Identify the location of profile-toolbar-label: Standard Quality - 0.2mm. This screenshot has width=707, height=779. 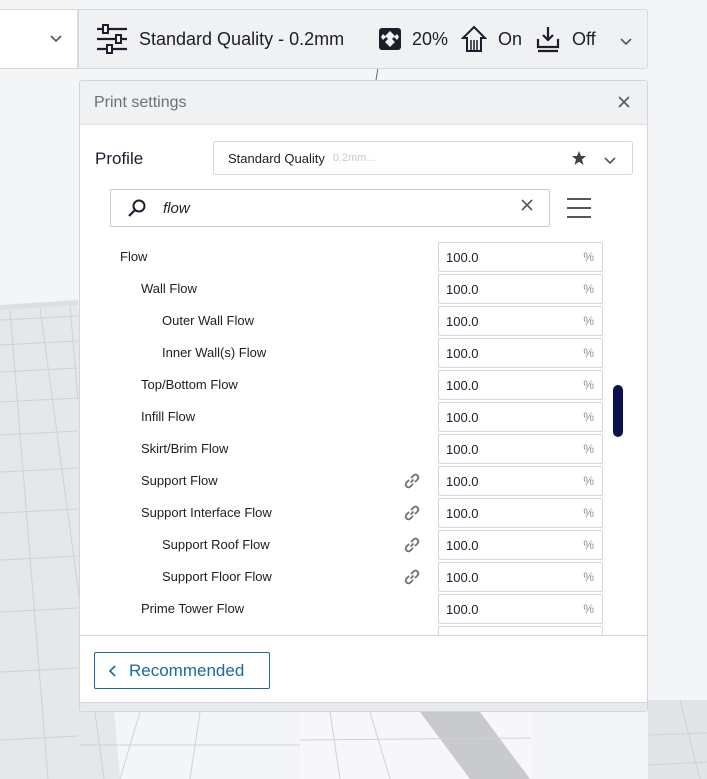
(242, 38).